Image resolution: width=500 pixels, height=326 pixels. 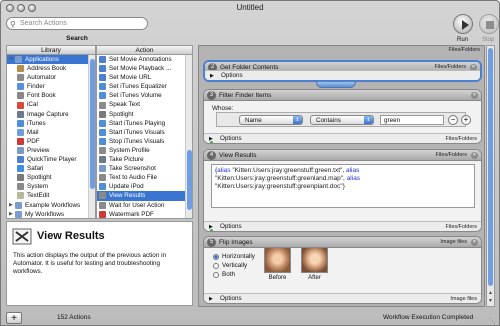 I want to click on action-item-label: Set iTunes Equalizer, so click(x=138, y=87).